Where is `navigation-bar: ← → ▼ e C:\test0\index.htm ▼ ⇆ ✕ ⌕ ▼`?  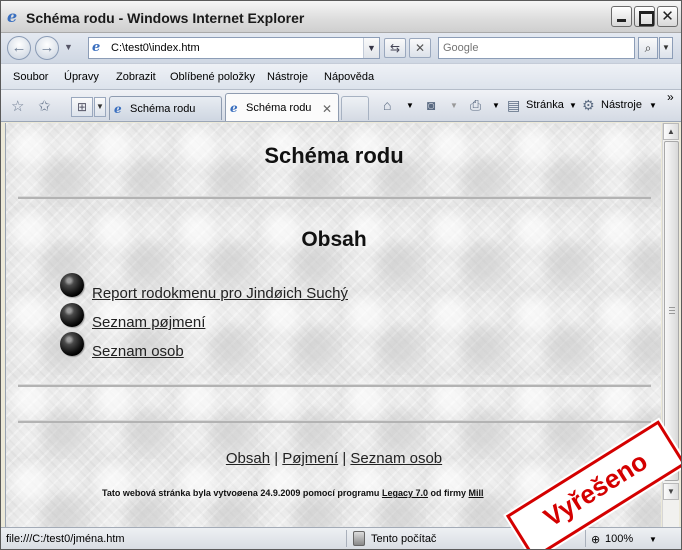 navigation-bar: ← → ▼ e C:\test0\index.htm ▼ ⇆ ✕ ⌕ ▼ is located at coordinates (341, 48).